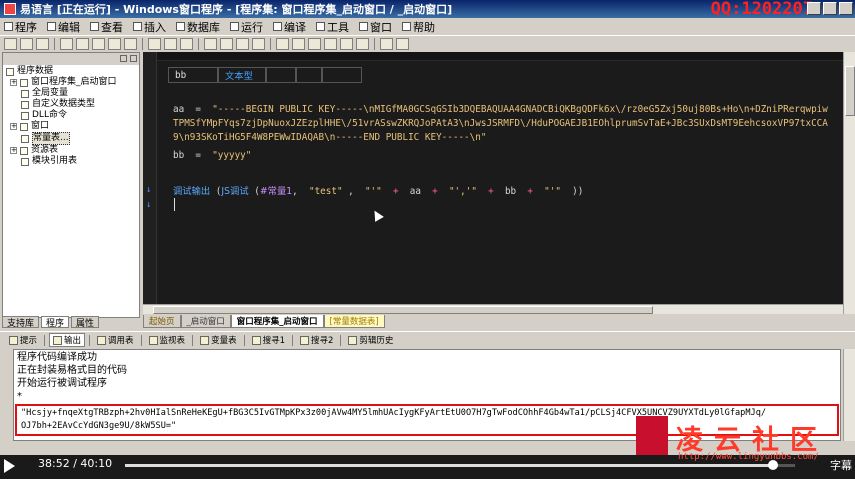 The width and height of the screenshot is (855, 479). What do you see at coordinates (123, 58) in the screenshot?
I see `panel-pin-icon` at bounding box center [123, 58].